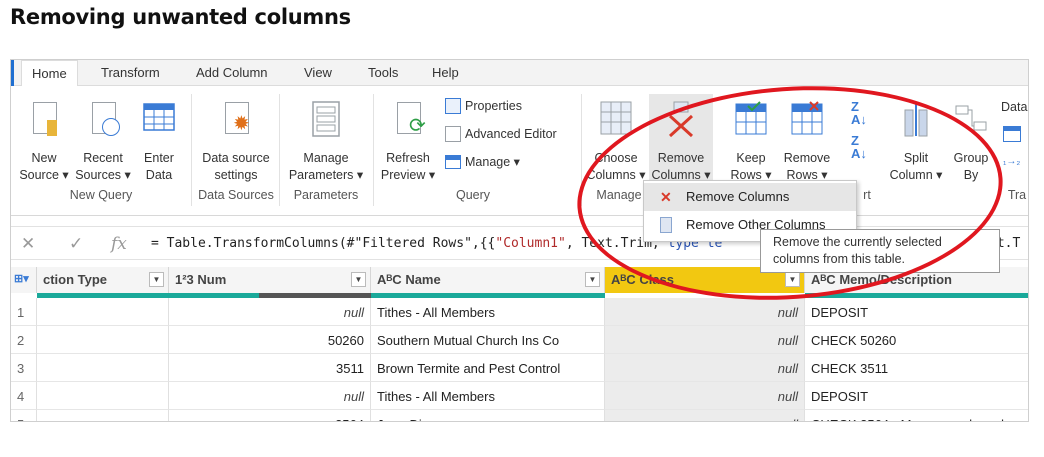 The image size is (1044, 457). I want to click on column-header-name: AᴮC Name ▼, so click(488, 280).